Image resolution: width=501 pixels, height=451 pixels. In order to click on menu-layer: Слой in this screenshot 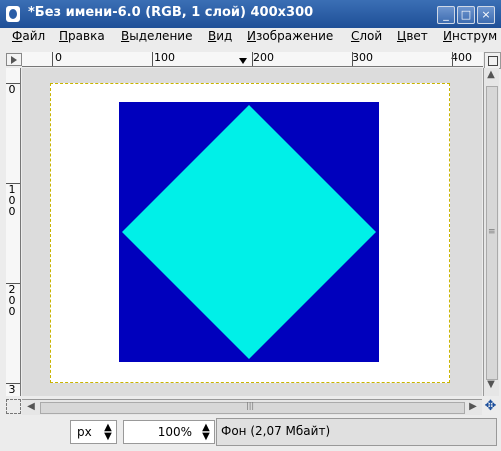, I will do `click(366, 36)`.